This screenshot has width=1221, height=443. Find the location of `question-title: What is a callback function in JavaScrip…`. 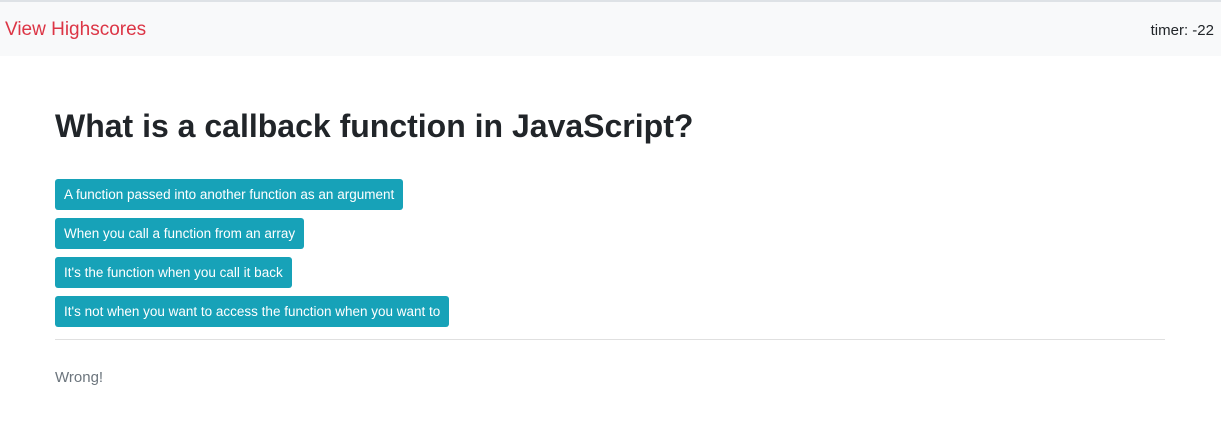

question-title: What is a callback function in JavaScrip… is located at coordinates (374, 126).